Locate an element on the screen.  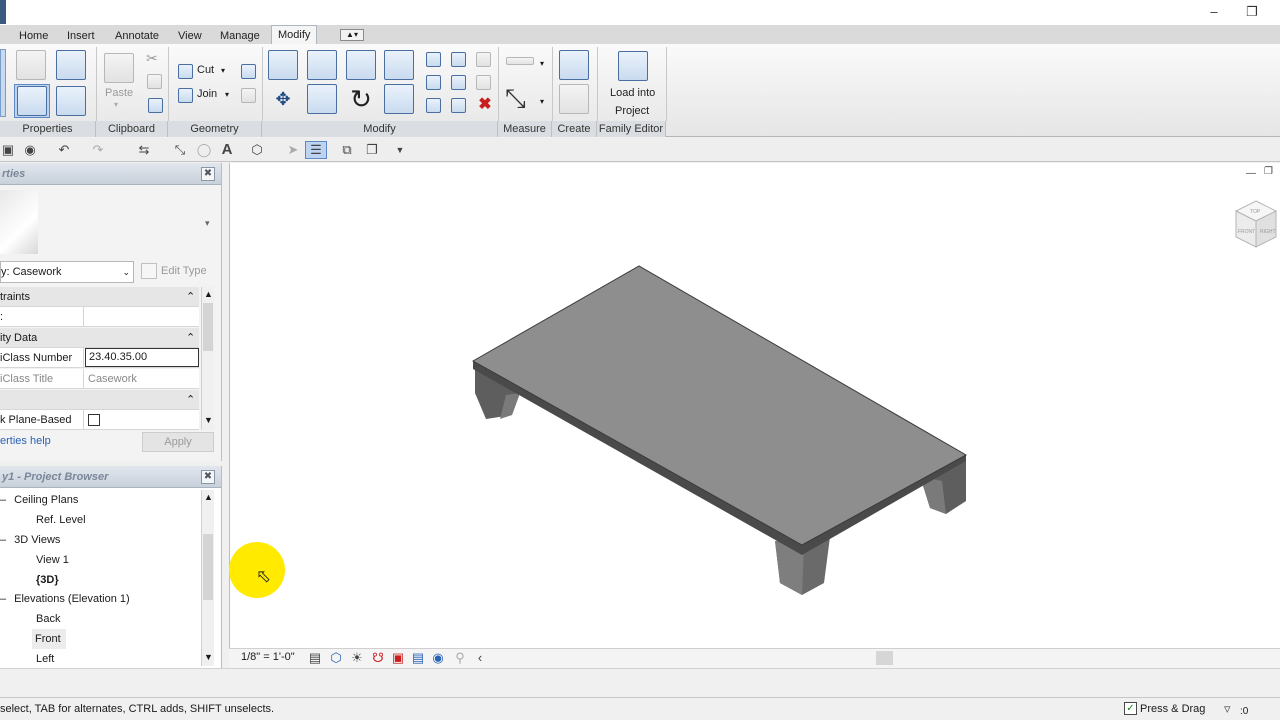
mirror-draw-axis-icon is located at coordinates (399, 65).